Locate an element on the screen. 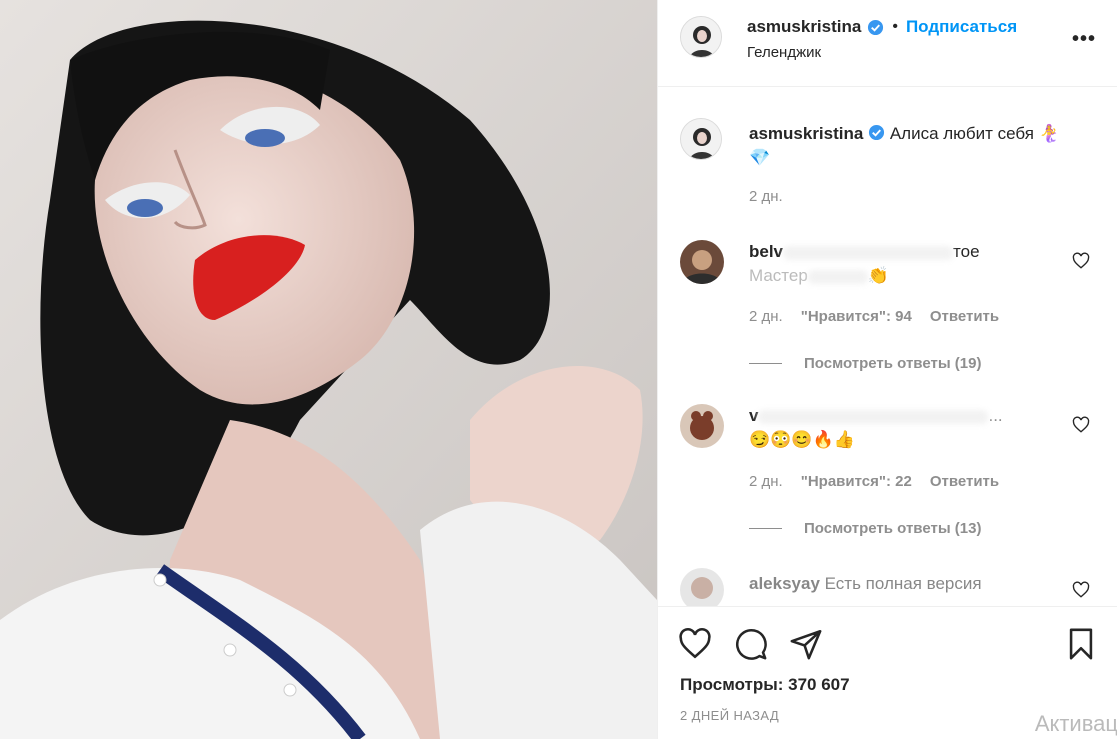  post-location: Гелeнджик is located at coordinates (784, 52).